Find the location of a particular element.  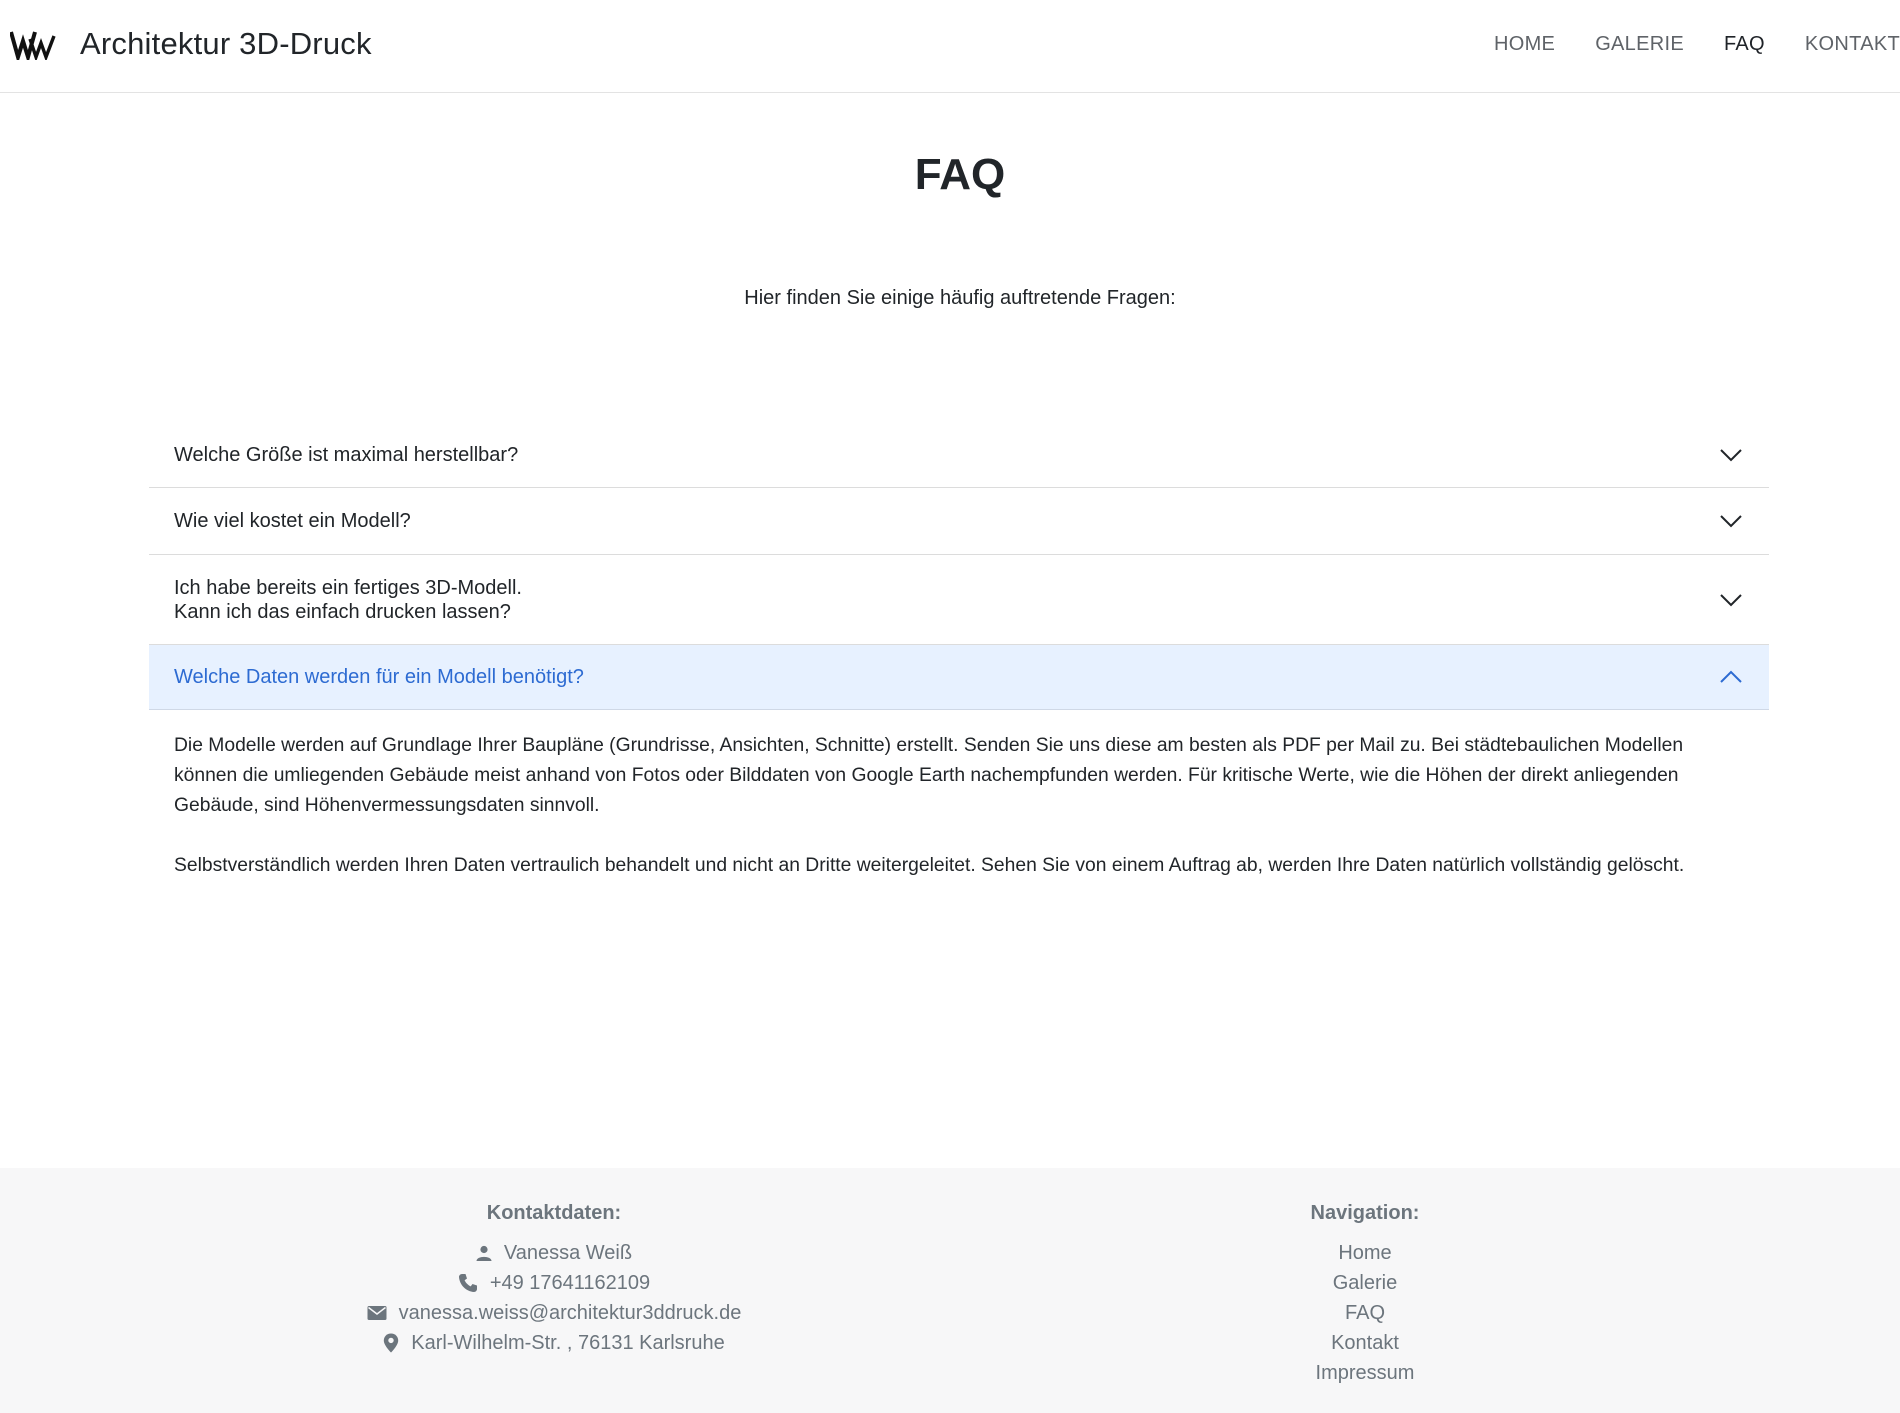

faq-item: Wie viel kostet ein Modell? is located at coordinates (959, 521).